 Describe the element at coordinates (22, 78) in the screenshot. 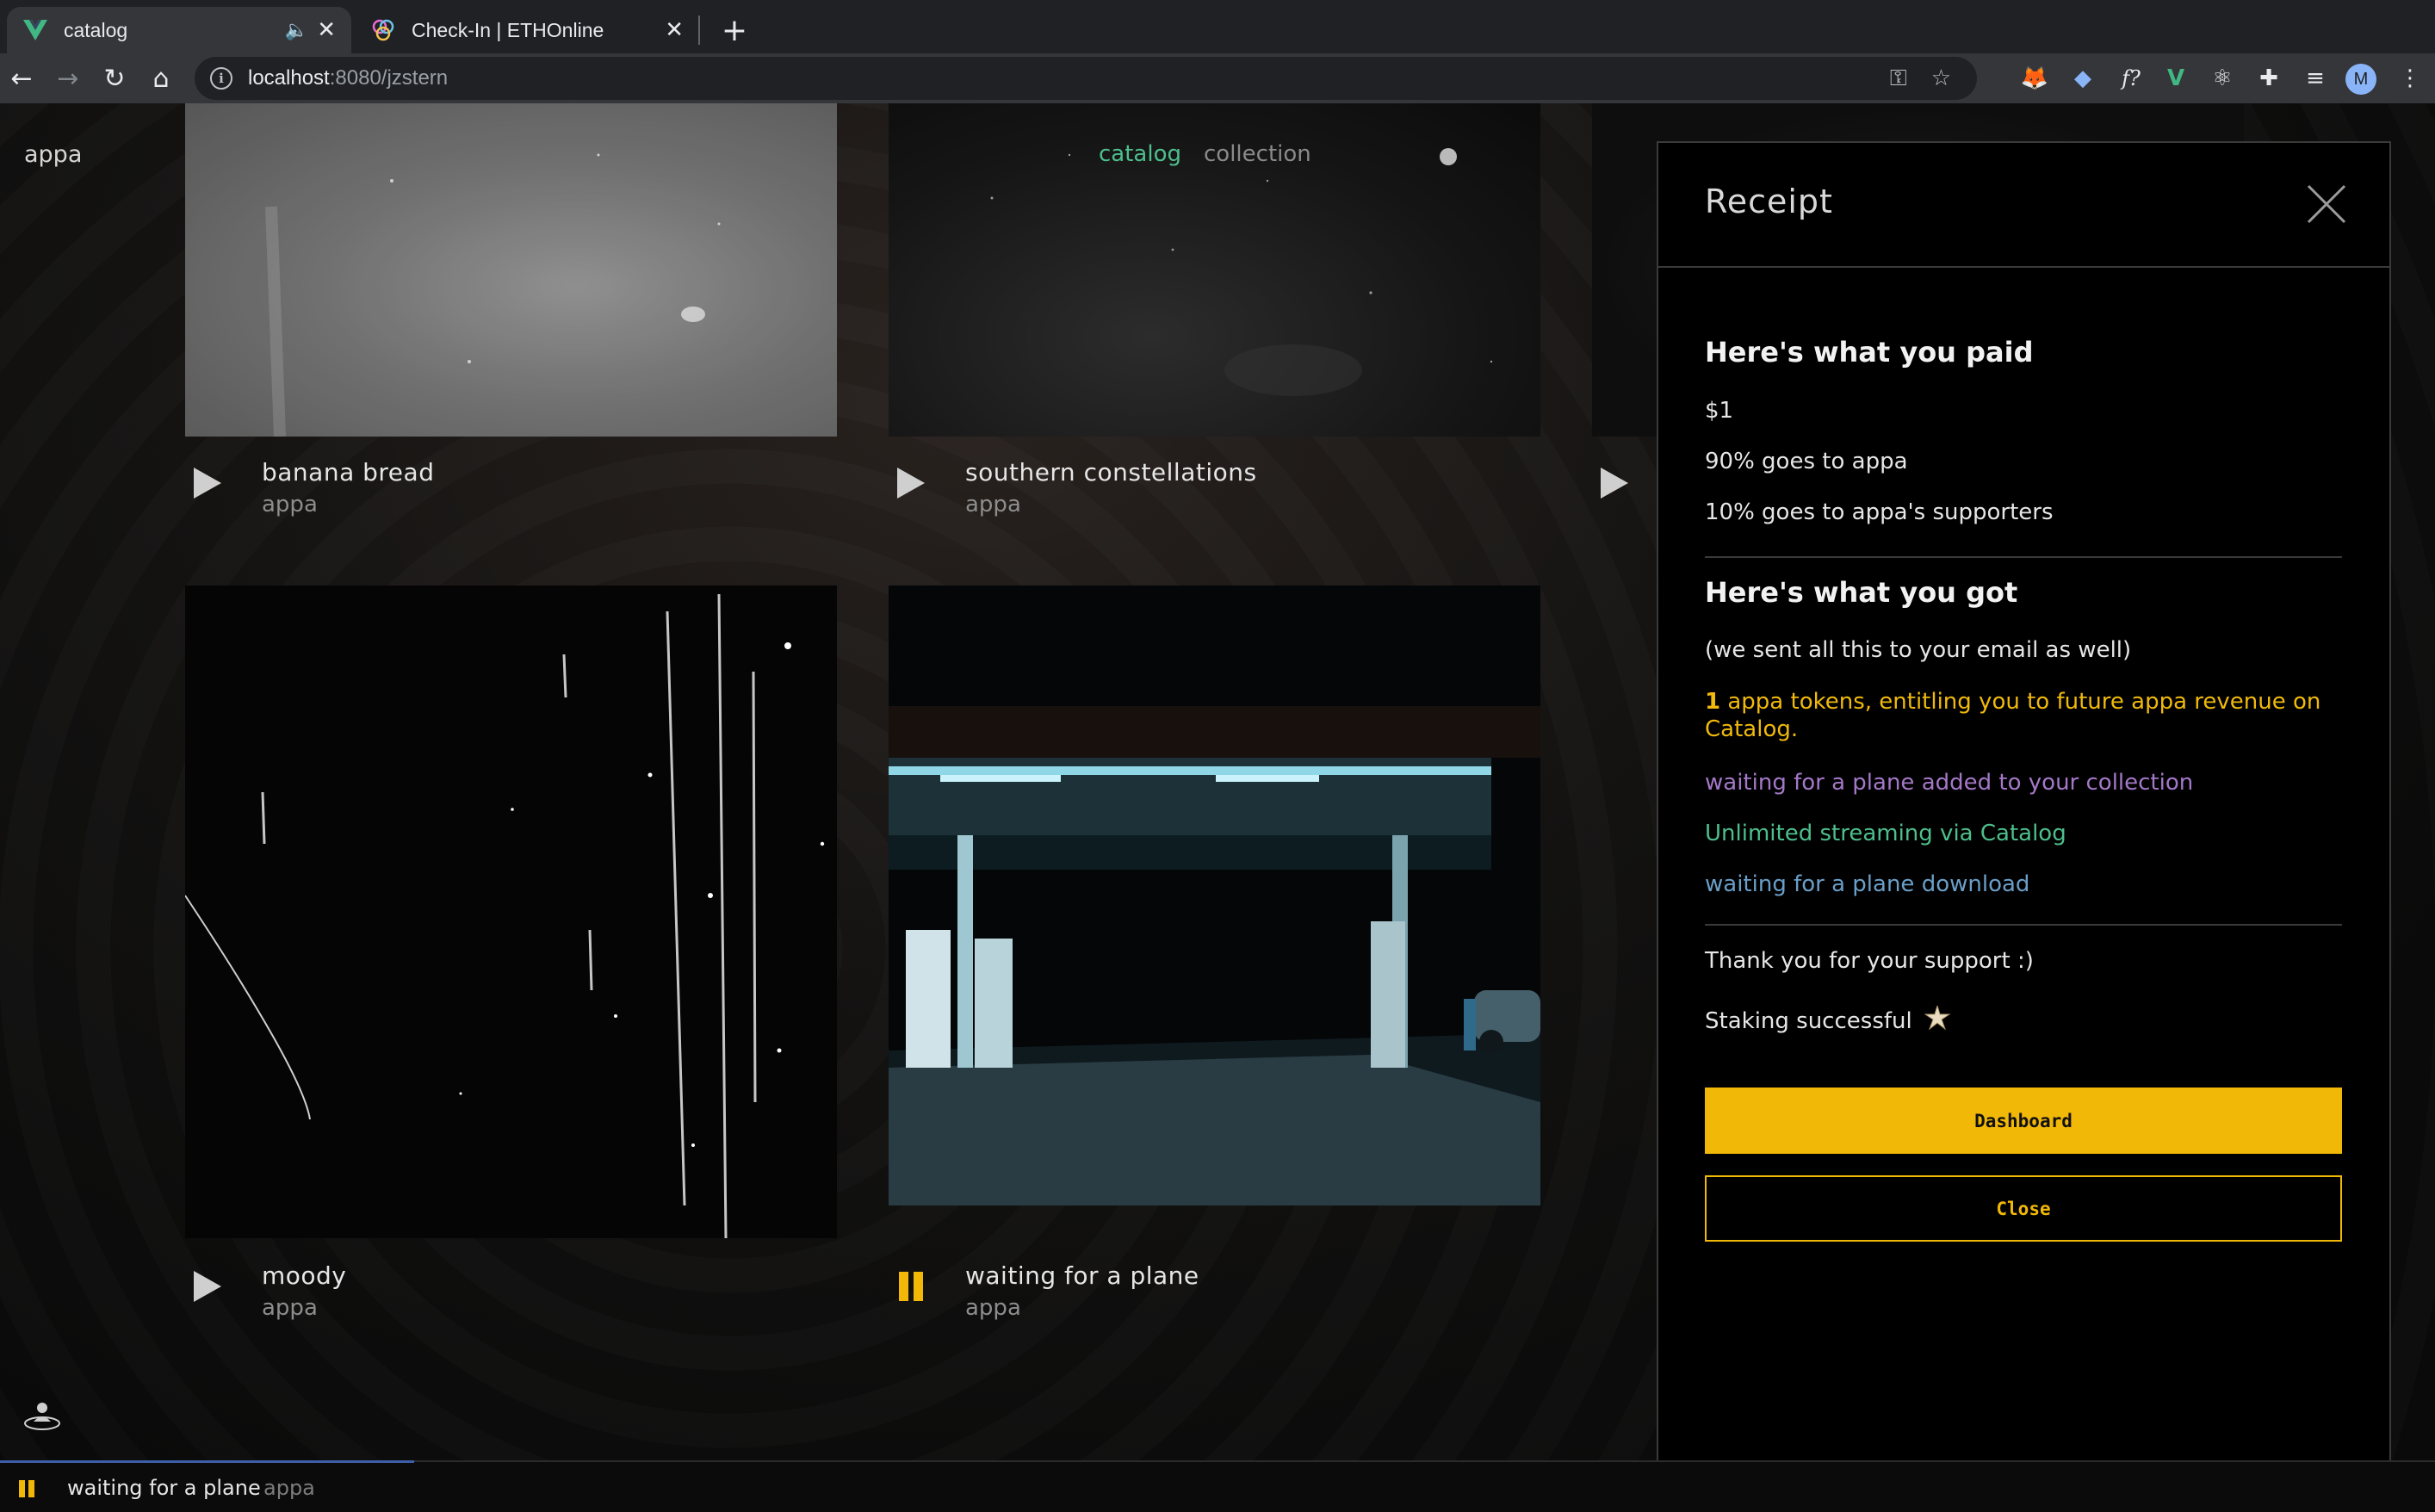

I see `back-icon: ←` at that location.